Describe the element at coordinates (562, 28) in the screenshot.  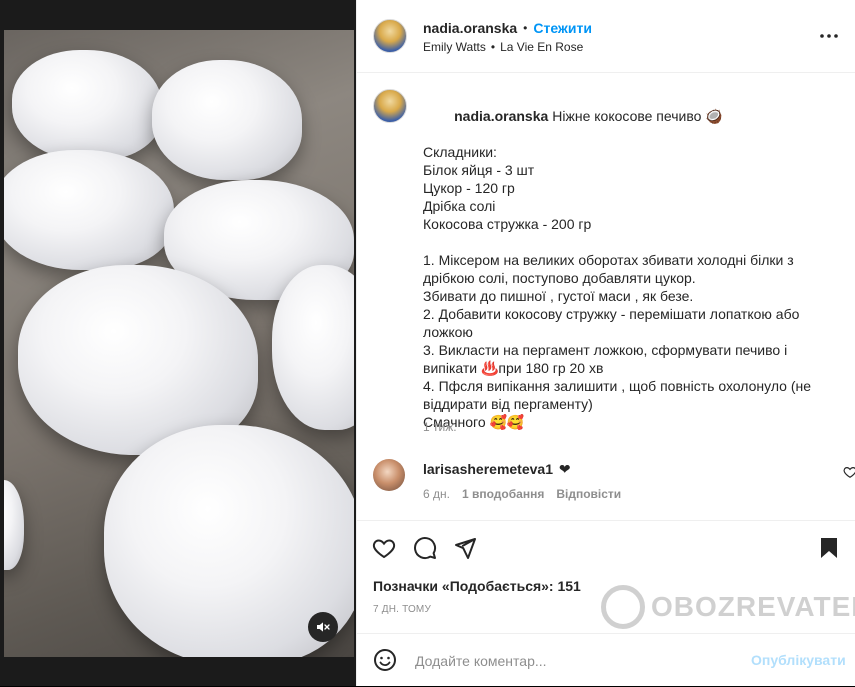
I see `follow-button: Стежити` at that location.